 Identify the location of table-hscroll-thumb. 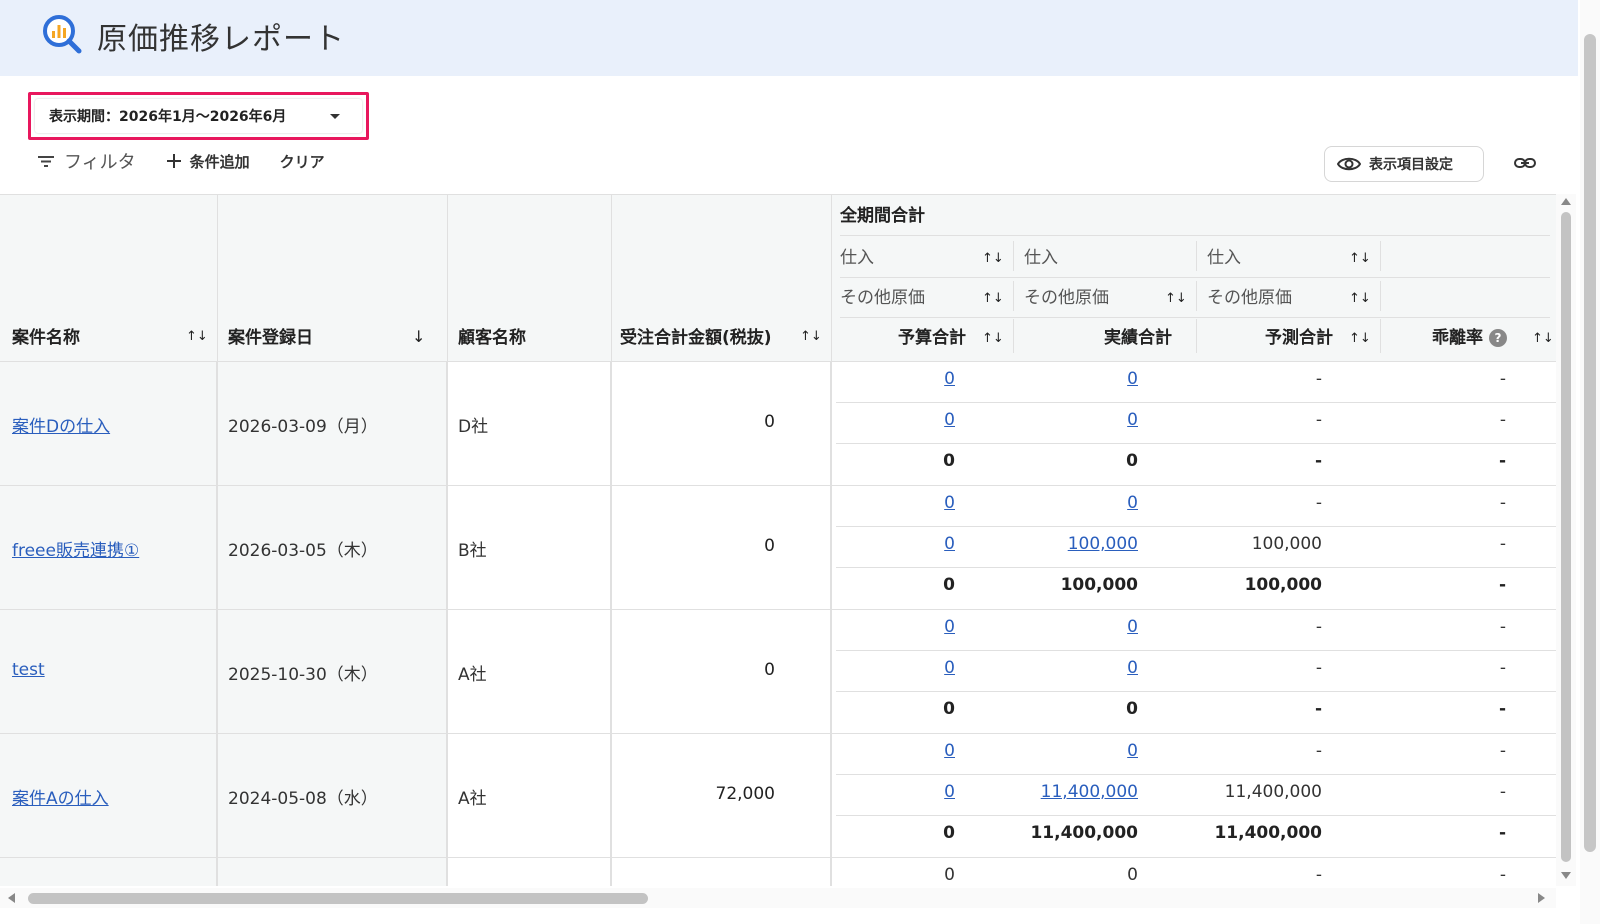
(338, 898).